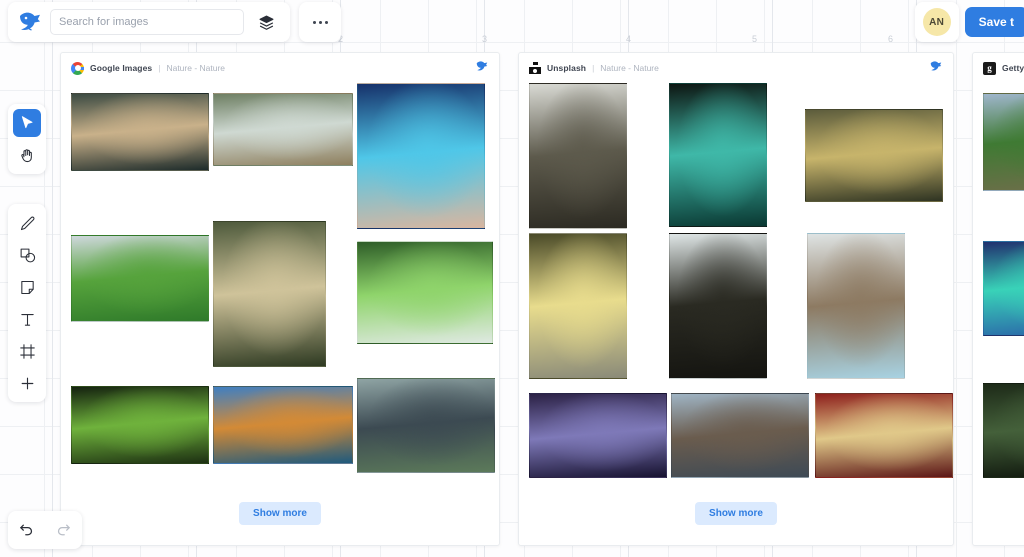 This screenshot has width=1024, height=557. Describe the element at coordinates (485, 39) in the screenshot. I see `ruler-mark: 3` at that location.